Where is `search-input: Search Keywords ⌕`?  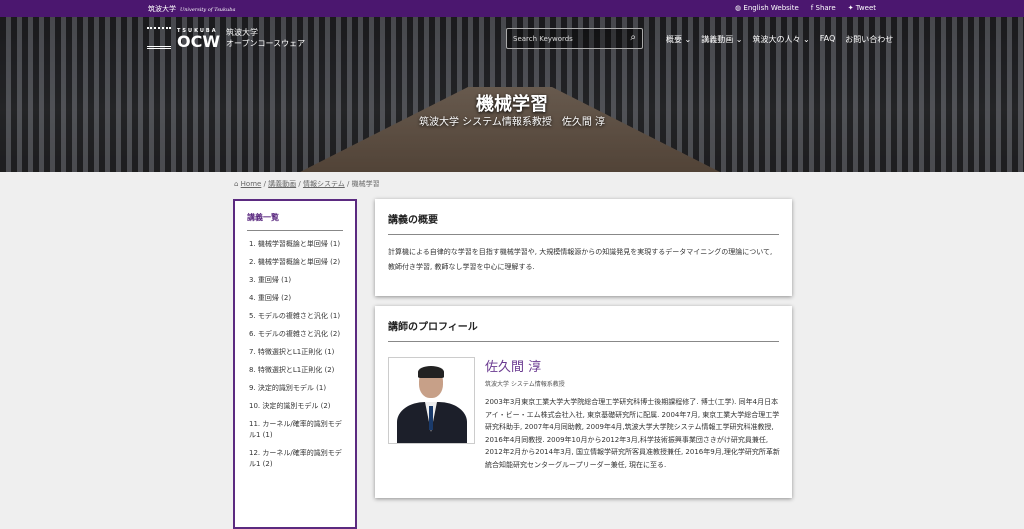
search-input: Search Keywords ⌕ is located at coordinates (574, 38).